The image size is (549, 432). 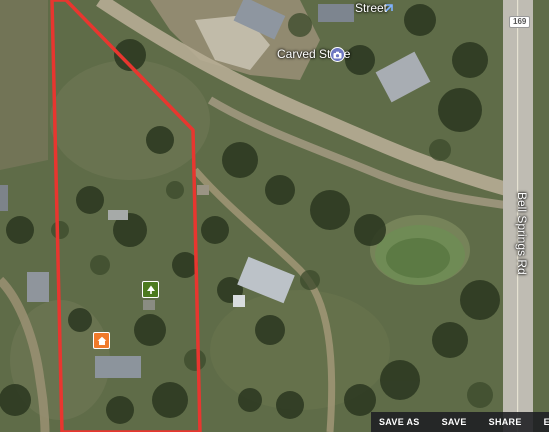 I want to click on save-button: SAVE, so click(x=450, y=422).